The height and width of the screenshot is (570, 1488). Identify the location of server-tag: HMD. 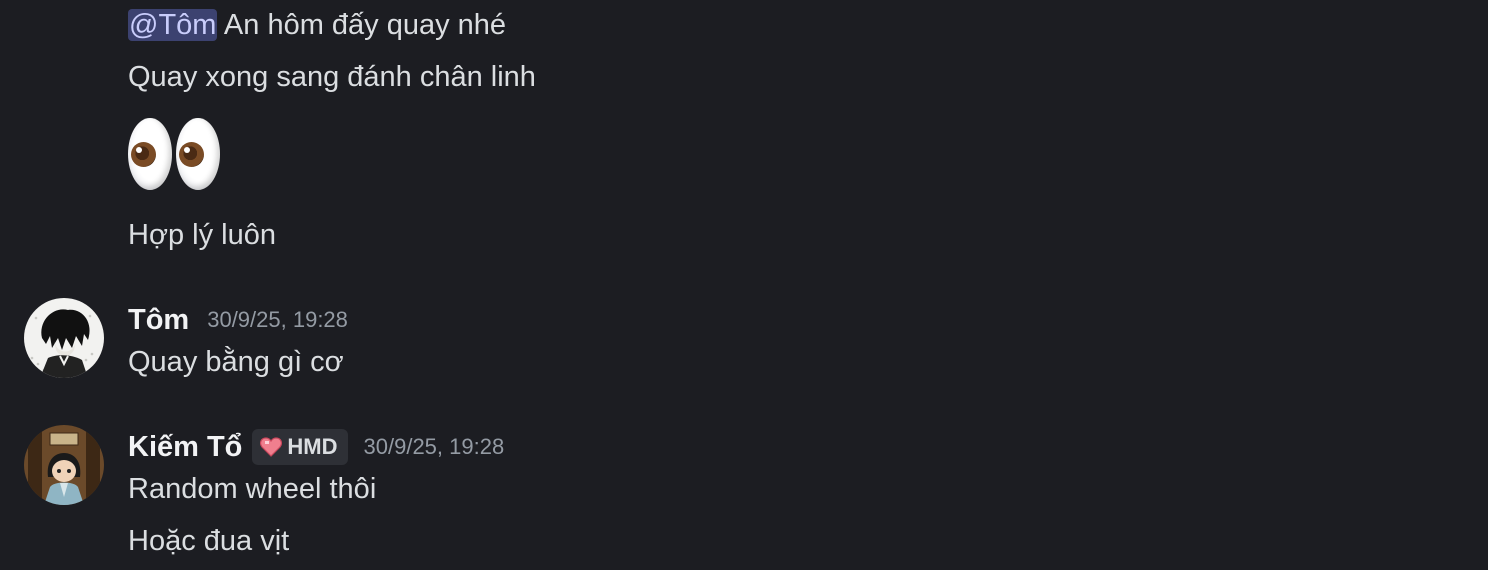
(300, 447).